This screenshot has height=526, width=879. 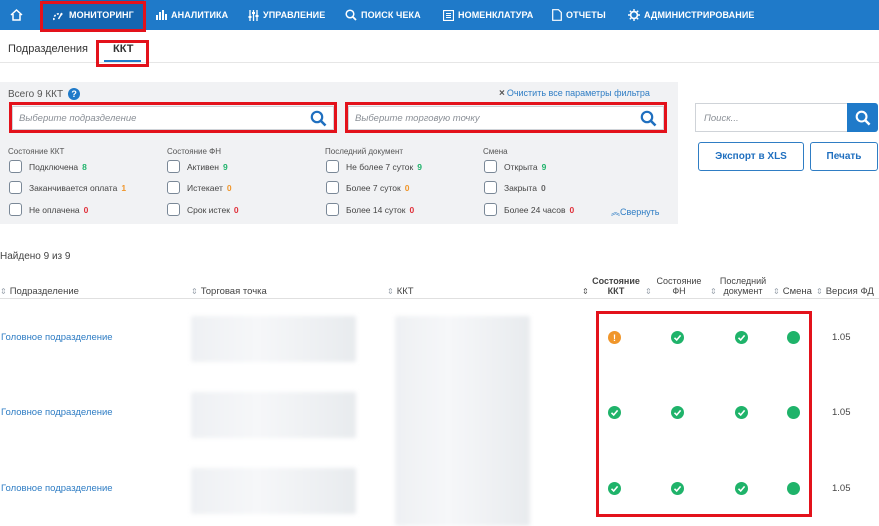 I want to click on nav-item-reports: ОТЧЕТЫ, so click(x=579, y=15).